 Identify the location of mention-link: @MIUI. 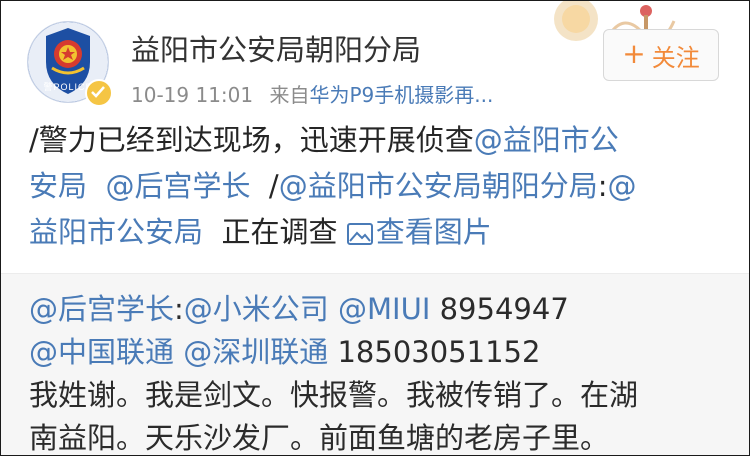
(384, 309).